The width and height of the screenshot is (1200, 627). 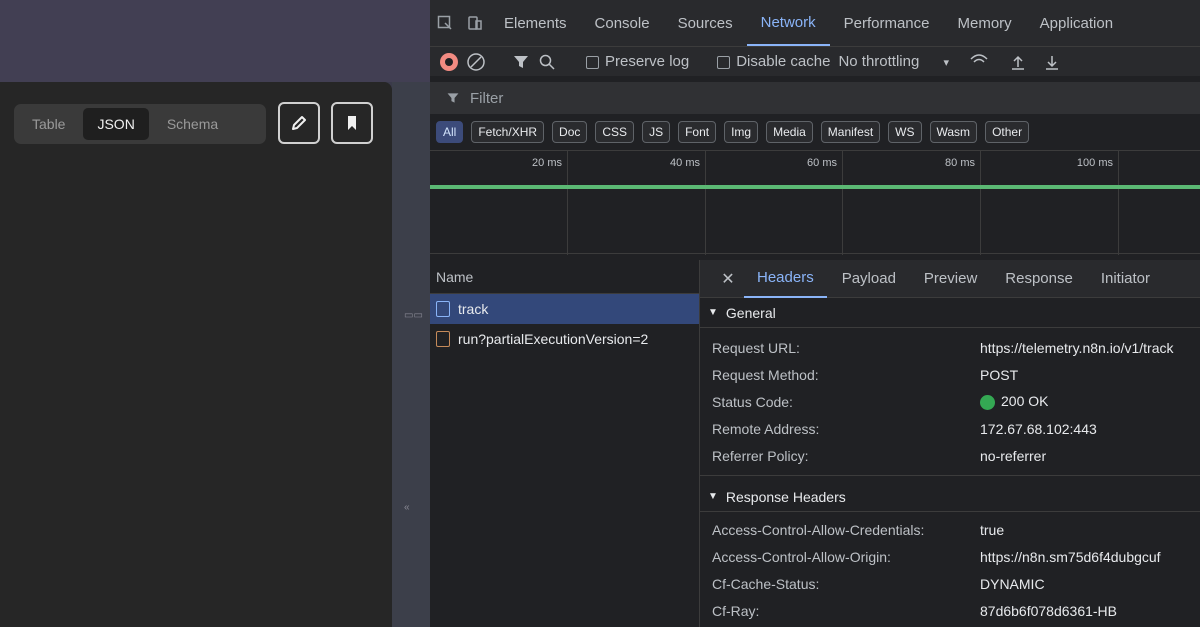 I want to click on close-icon: ✕, so click(x=728, y=279).